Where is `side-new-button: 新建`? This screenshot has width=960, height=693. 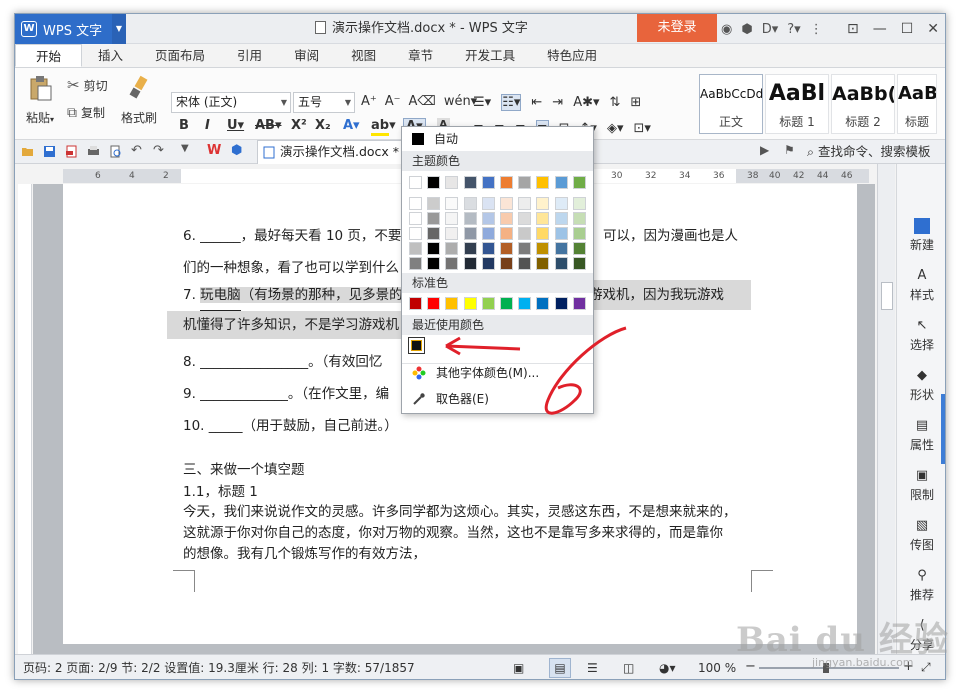
side-new-button: 新建 is located at coordinates (921, 235).